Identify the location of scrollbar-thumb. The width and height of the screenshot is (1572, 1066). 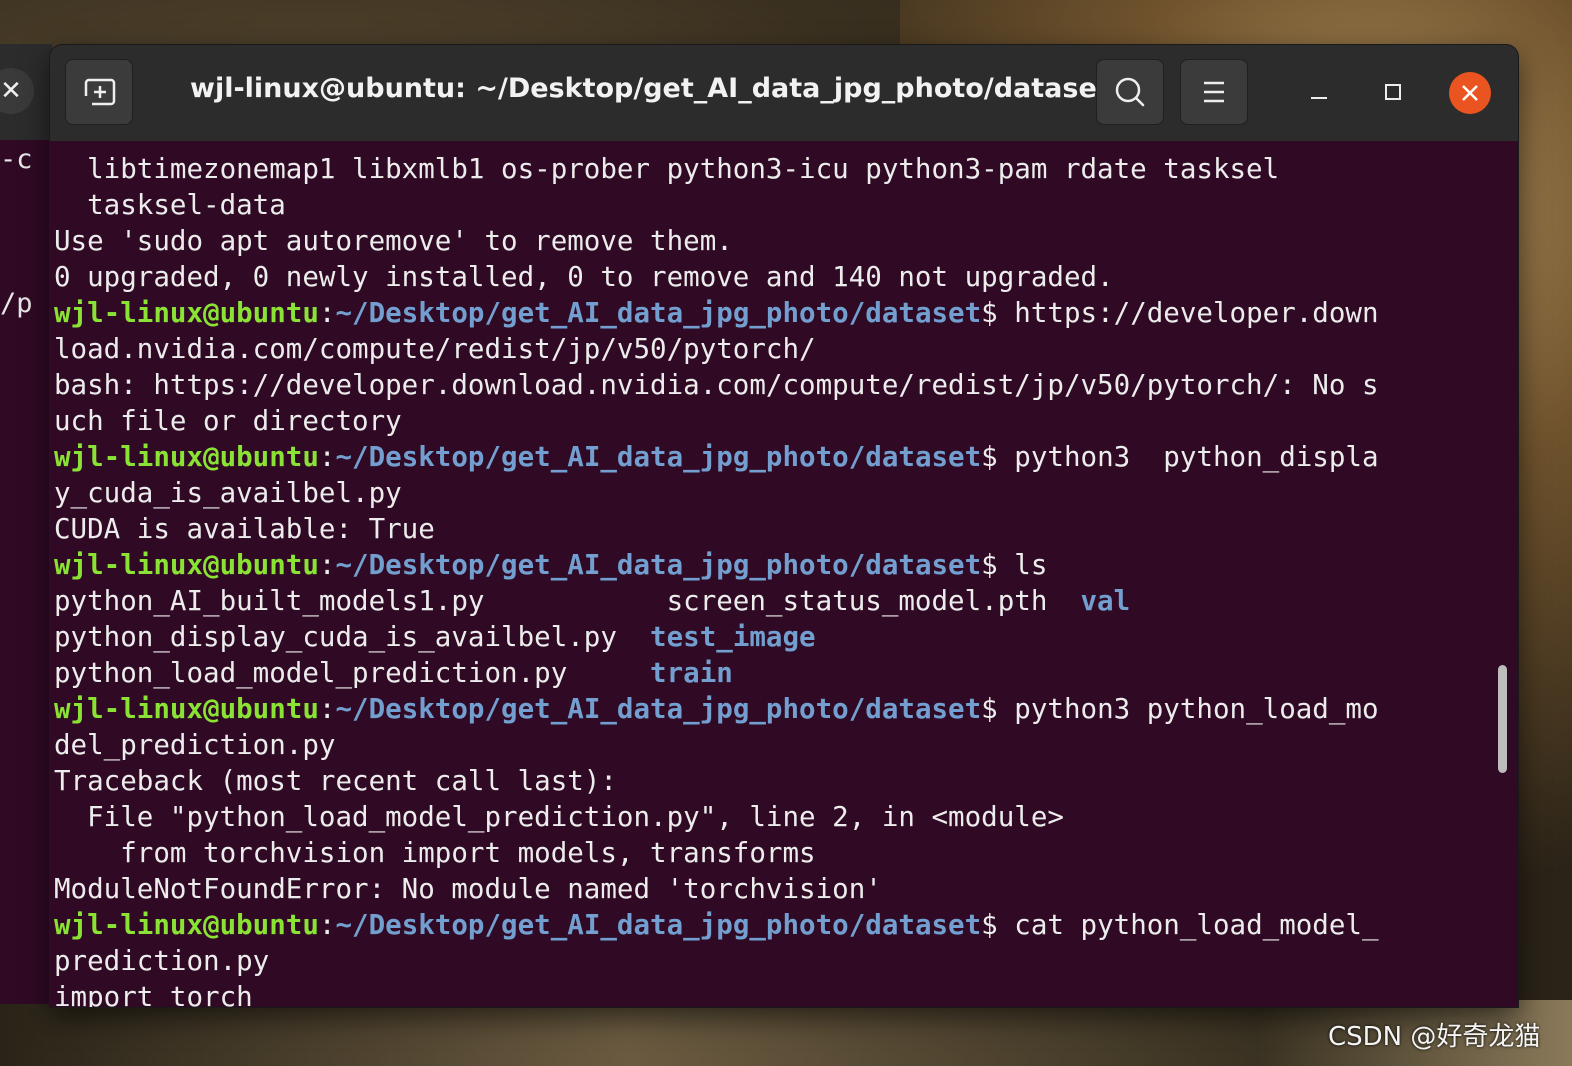
(1502, 719).